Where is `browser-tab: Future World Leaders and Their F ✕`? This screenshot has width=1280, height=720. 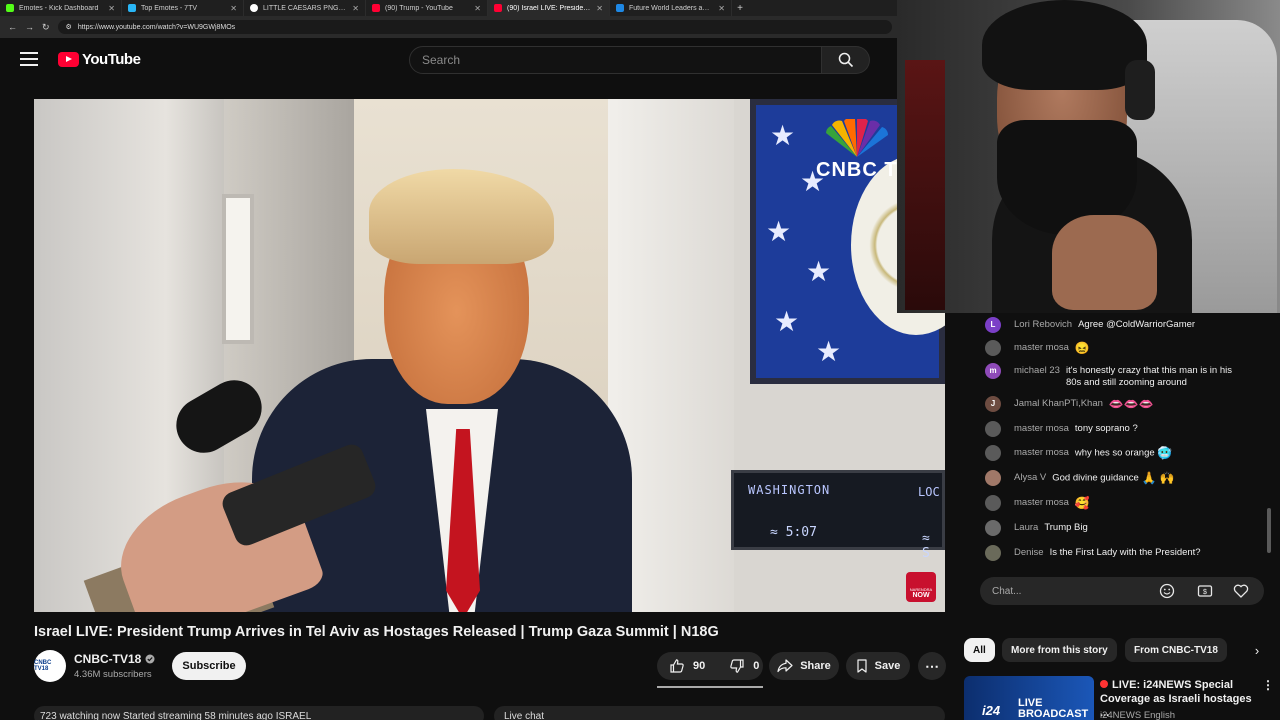 browser-tab: Future World Leaders and Their F ✕ is located at coordinates (671, 8).